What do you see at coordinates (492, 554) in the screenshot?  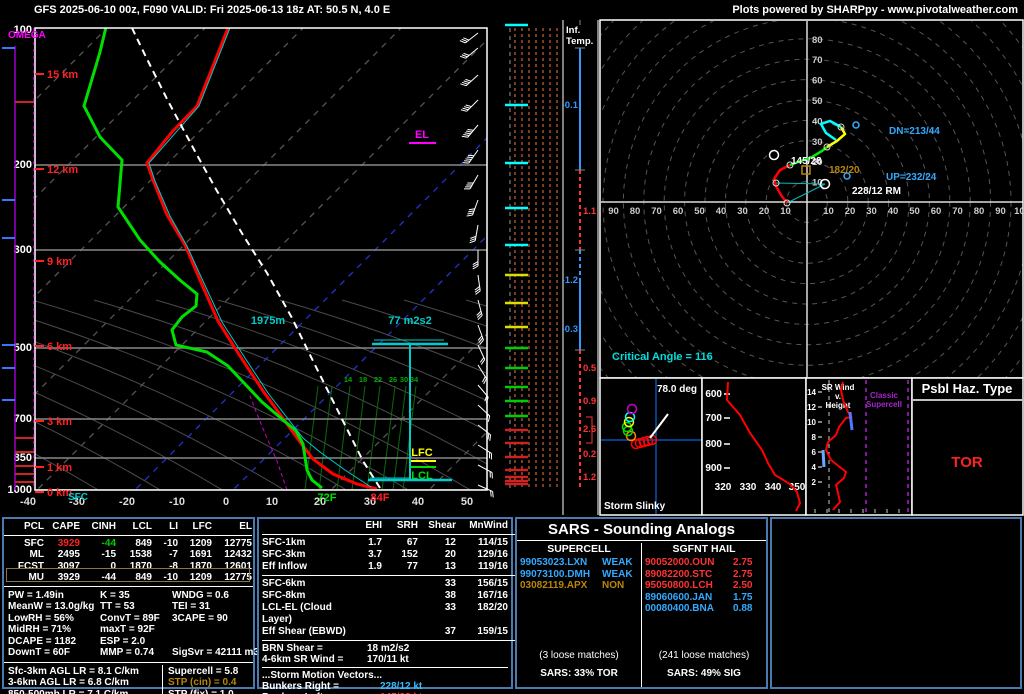 I see `kinem-cell: 129/16` at bounding box center [492, 554].